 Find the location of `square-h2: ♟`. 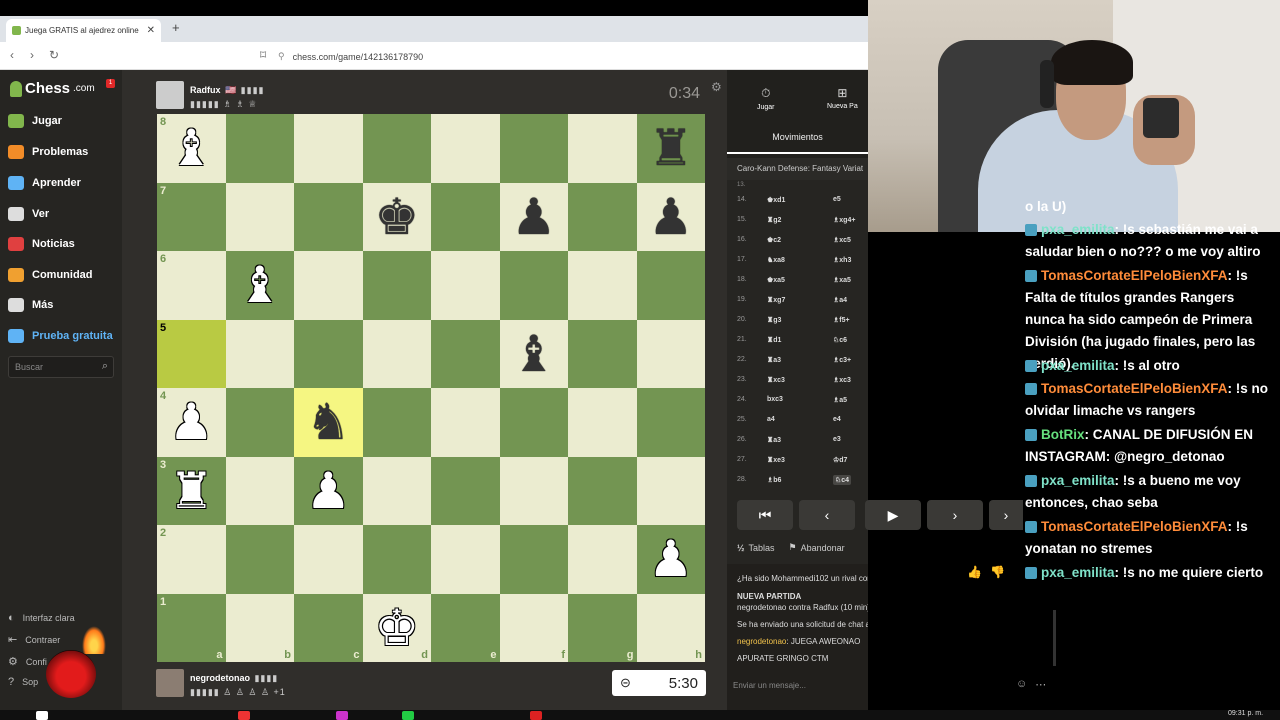

square-h2: ♟ is located at coordinates (670, 559).